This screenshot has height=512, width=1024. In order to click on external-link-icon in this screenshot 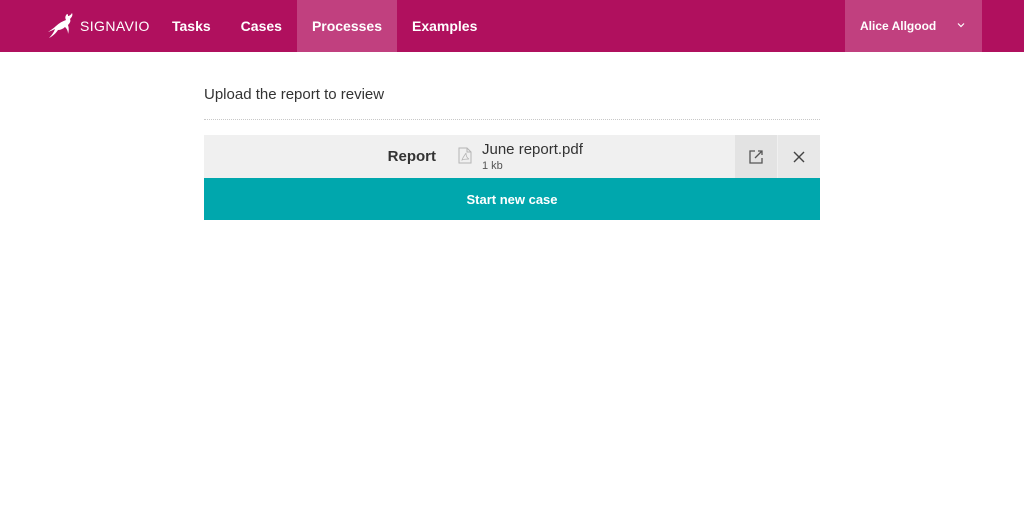, I will do `click(756, 156)`.